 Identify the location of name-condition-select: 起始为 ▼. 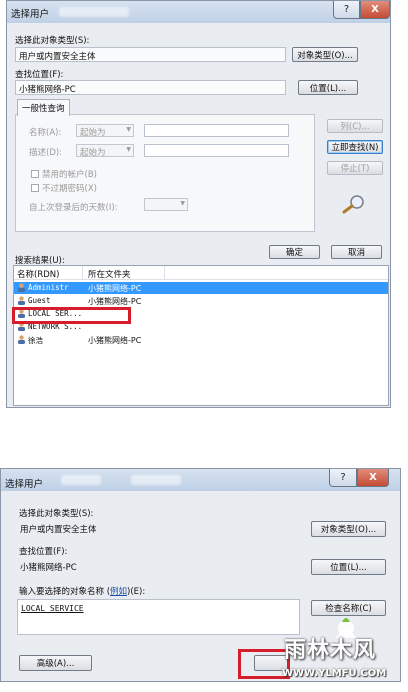
(105, 131).